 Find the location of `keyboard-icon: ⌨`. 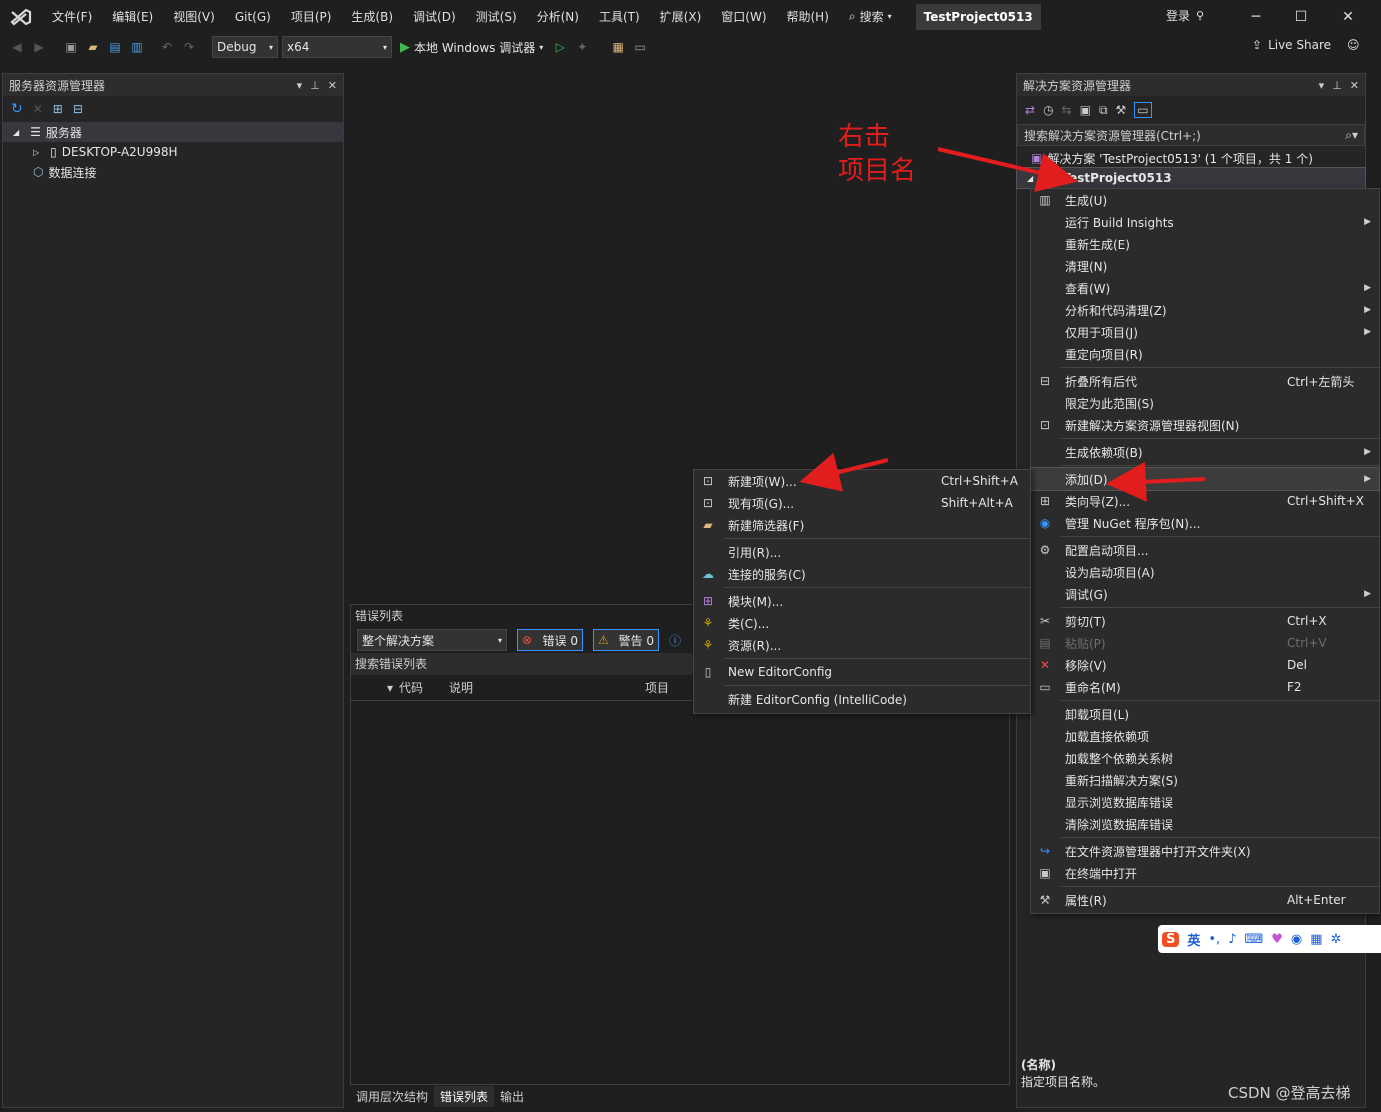

keyboard-icon: ⌨ is located at coordinates (1254, 939).